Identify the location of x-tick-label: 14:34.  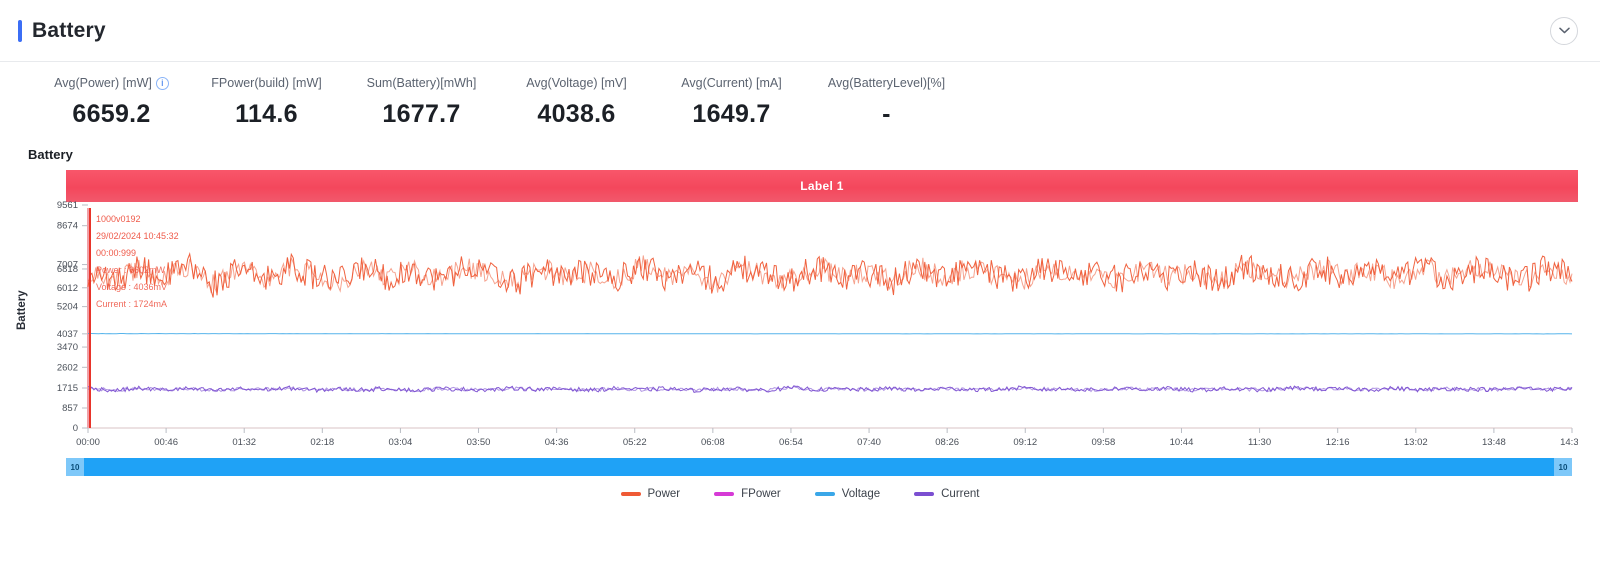
(1569, 442).